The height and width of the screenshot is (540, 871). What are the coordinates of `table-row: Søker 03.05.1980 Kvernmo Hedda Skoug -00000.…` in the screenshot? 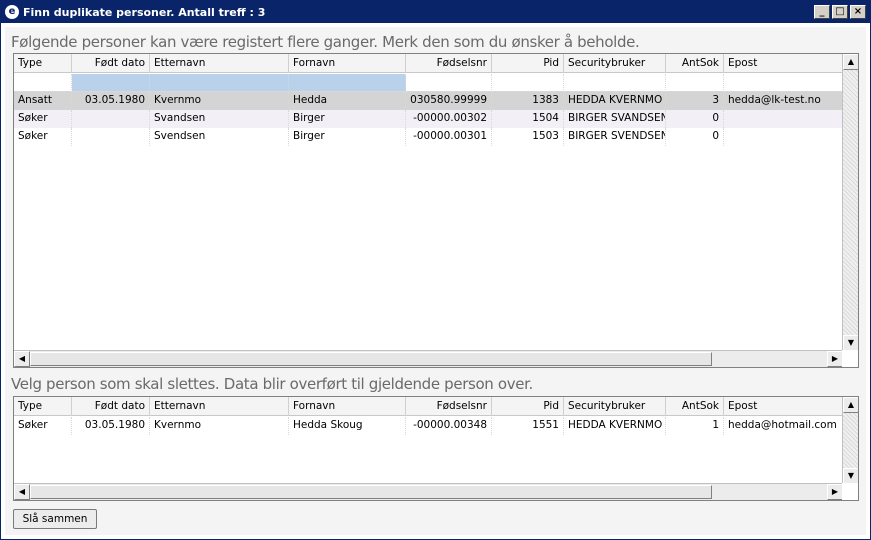 It's located at (429, 426).